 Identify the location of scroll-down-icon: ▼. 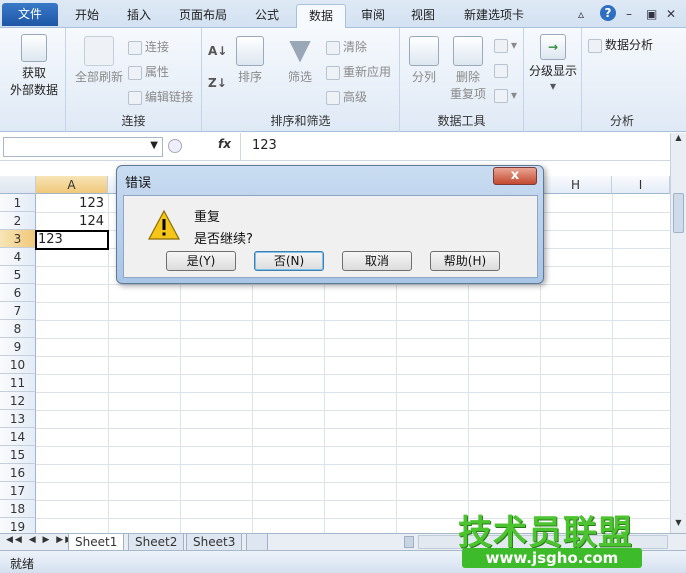
(678, 525).